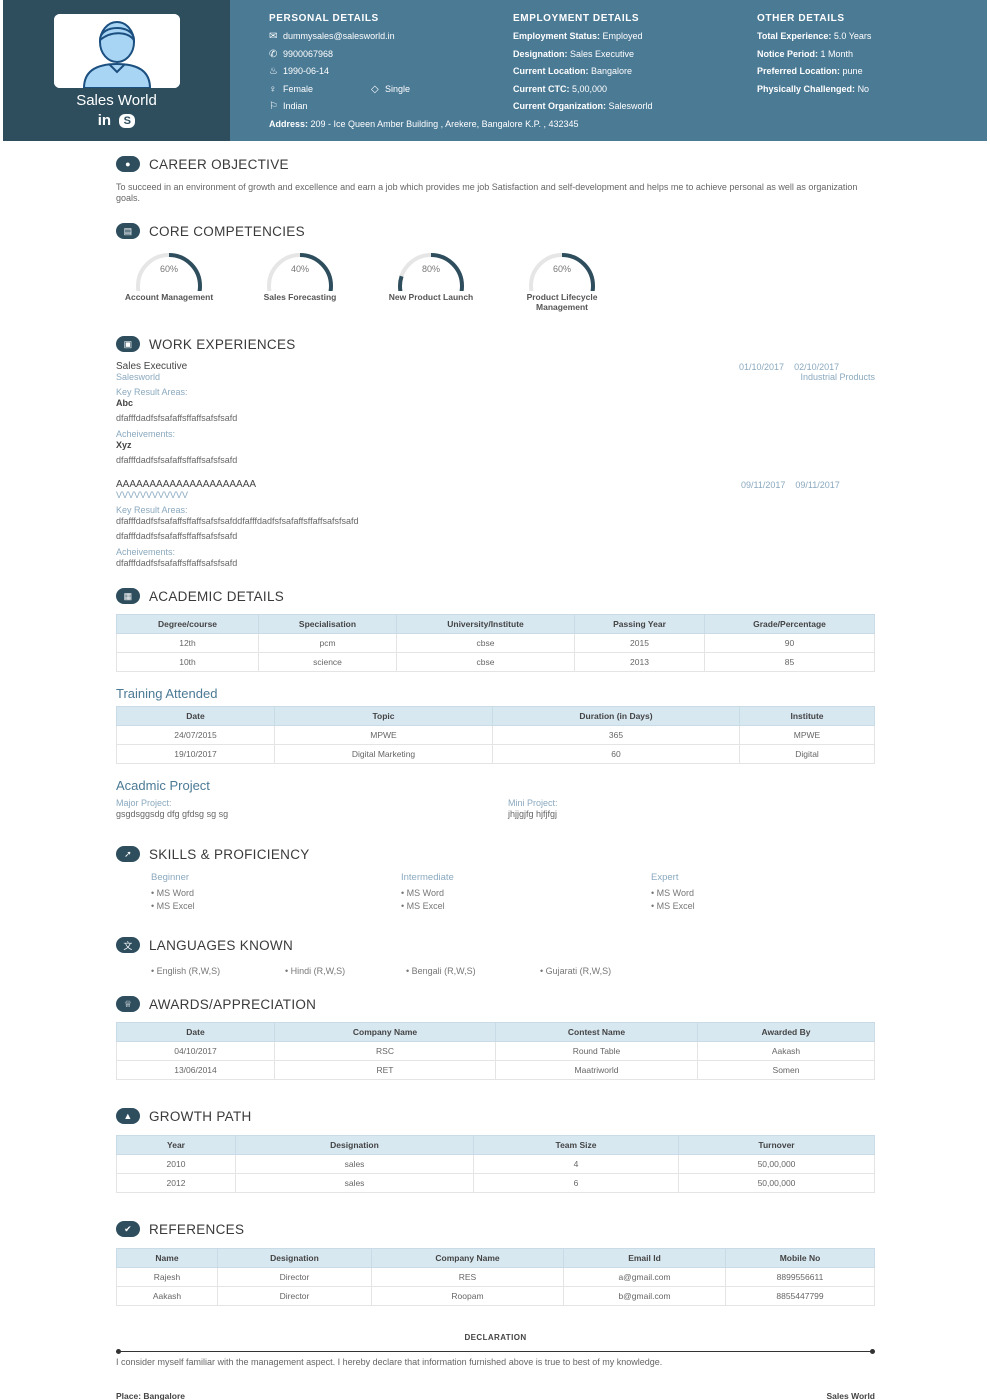  I want to click on references-heading: ✔ REFERENCES, so click(180, 1229).